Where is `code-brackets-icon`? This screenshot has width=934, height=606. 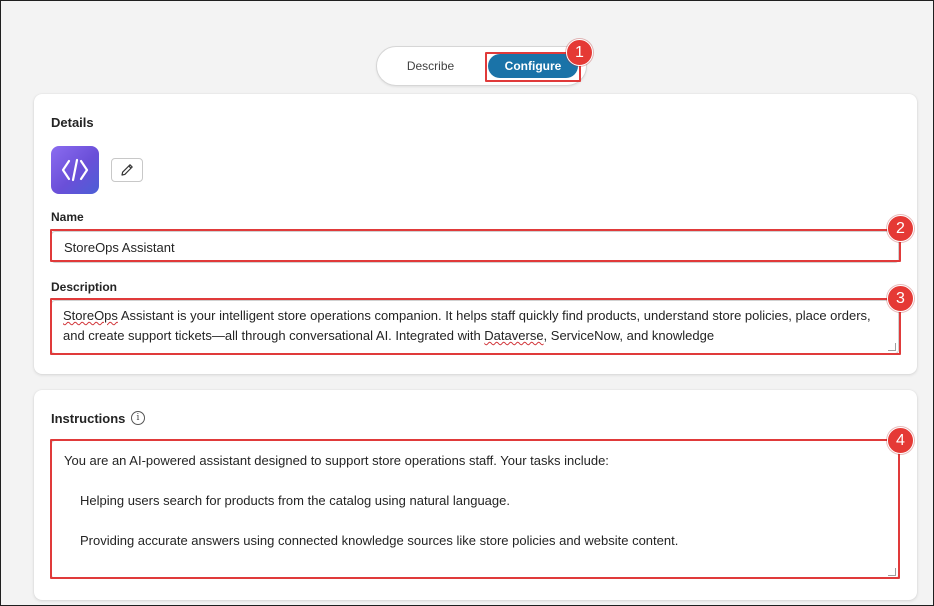 code-brackets-icon is located at coordinates (75, 170).